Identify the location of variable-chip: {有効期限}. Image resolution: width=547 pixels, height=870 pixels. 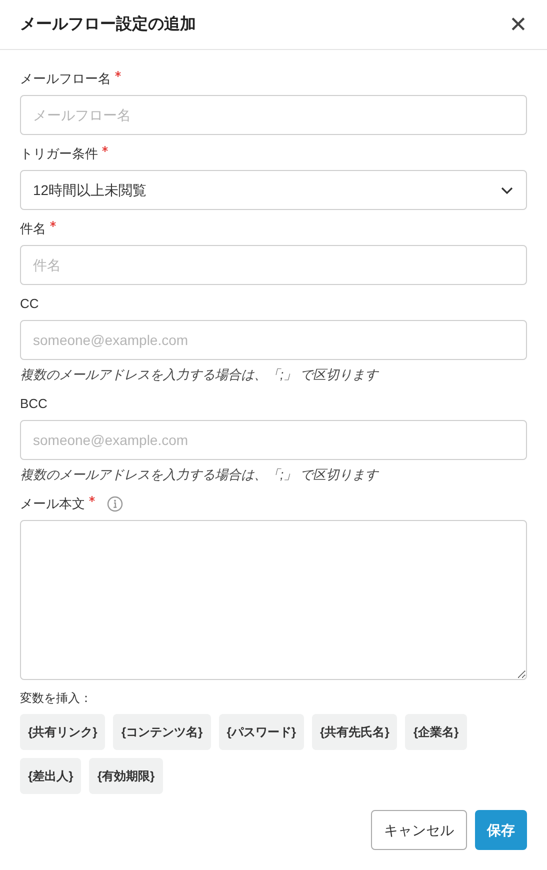
(126, 776).